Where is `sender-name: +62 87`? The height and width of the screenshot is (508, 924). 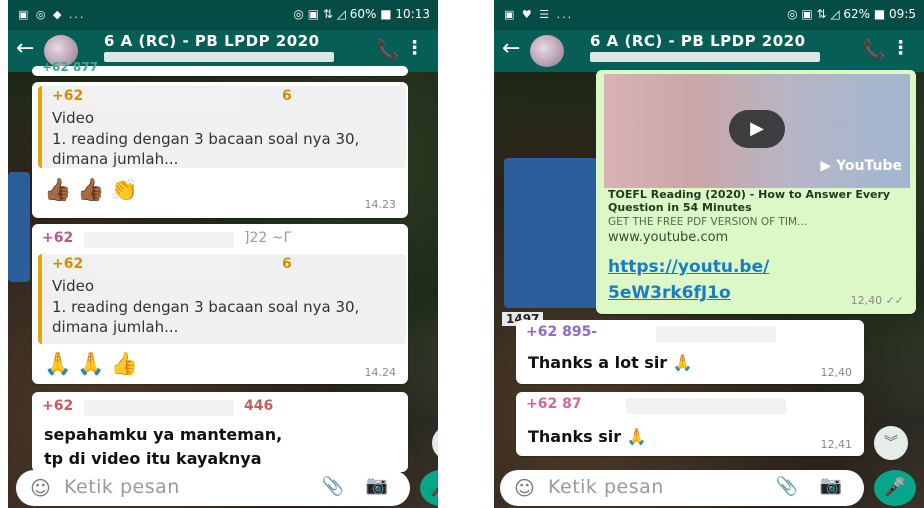 sender-name: +62 87 is located at coordinates (554, 404).